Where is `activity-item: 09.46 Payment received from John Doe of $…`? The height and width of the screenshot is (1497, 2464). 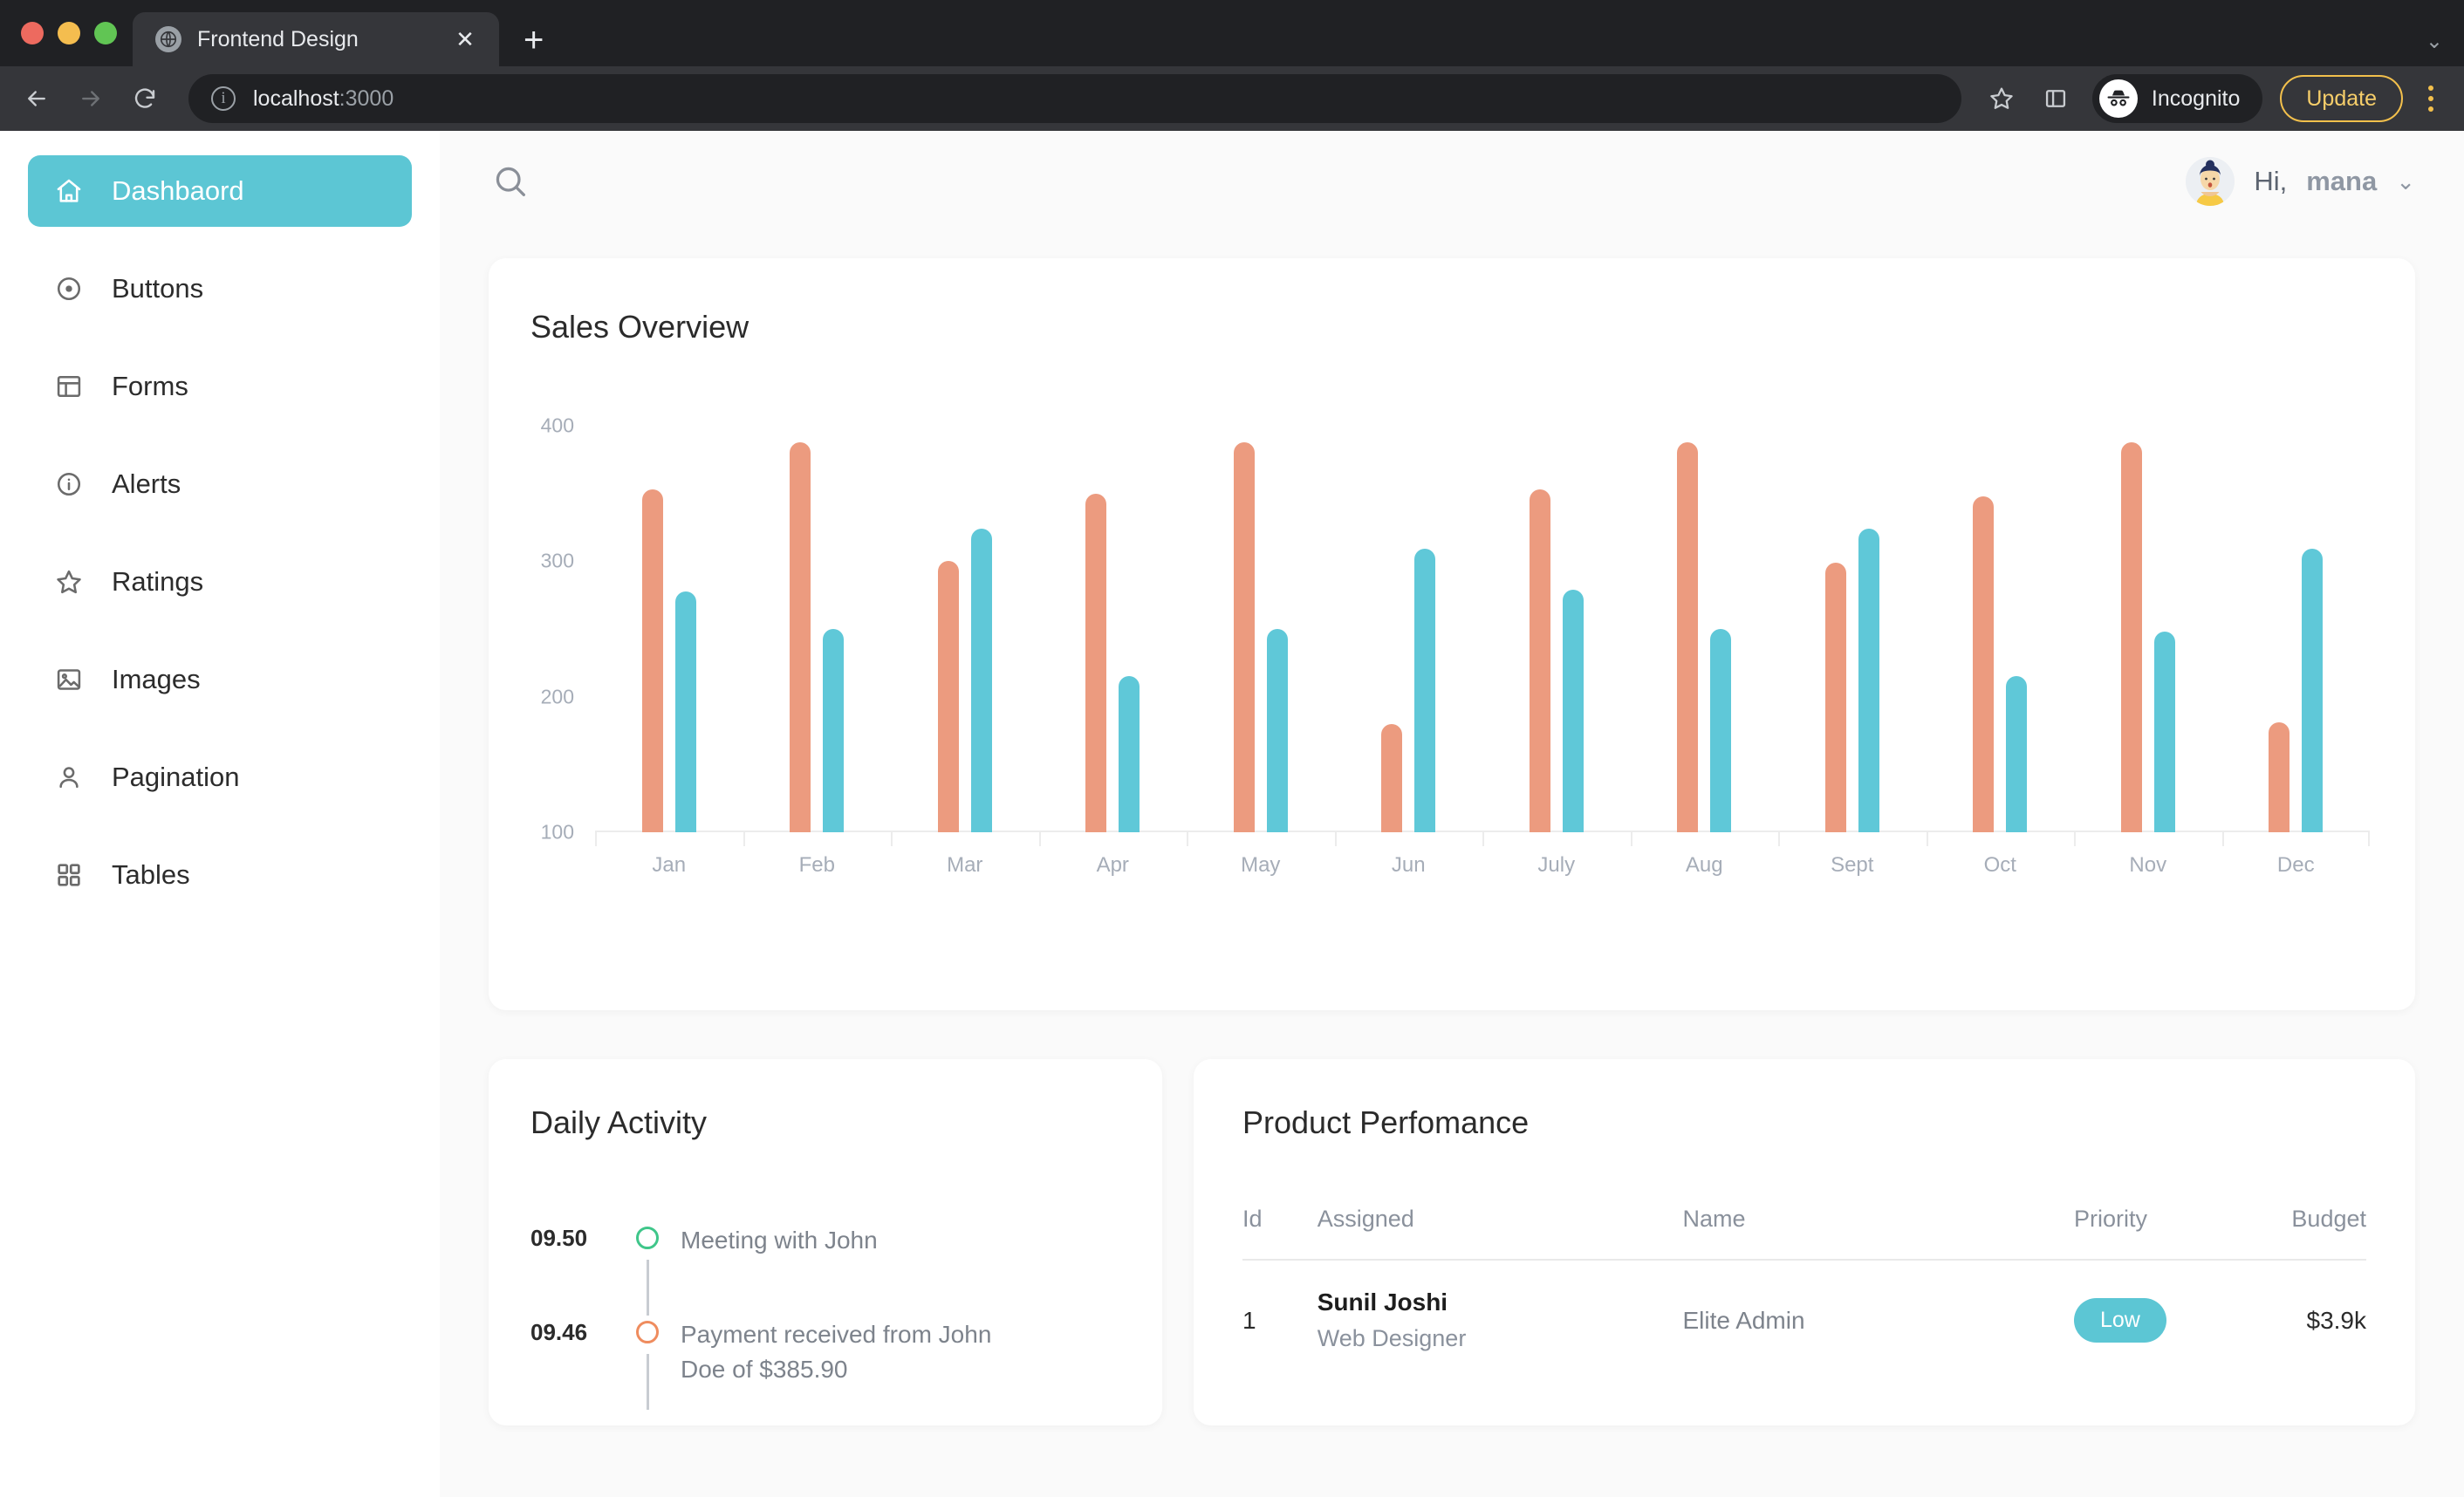
activity-item: 09.46 Payment received from John Doe of $… is located at coordinates (825, 1363).